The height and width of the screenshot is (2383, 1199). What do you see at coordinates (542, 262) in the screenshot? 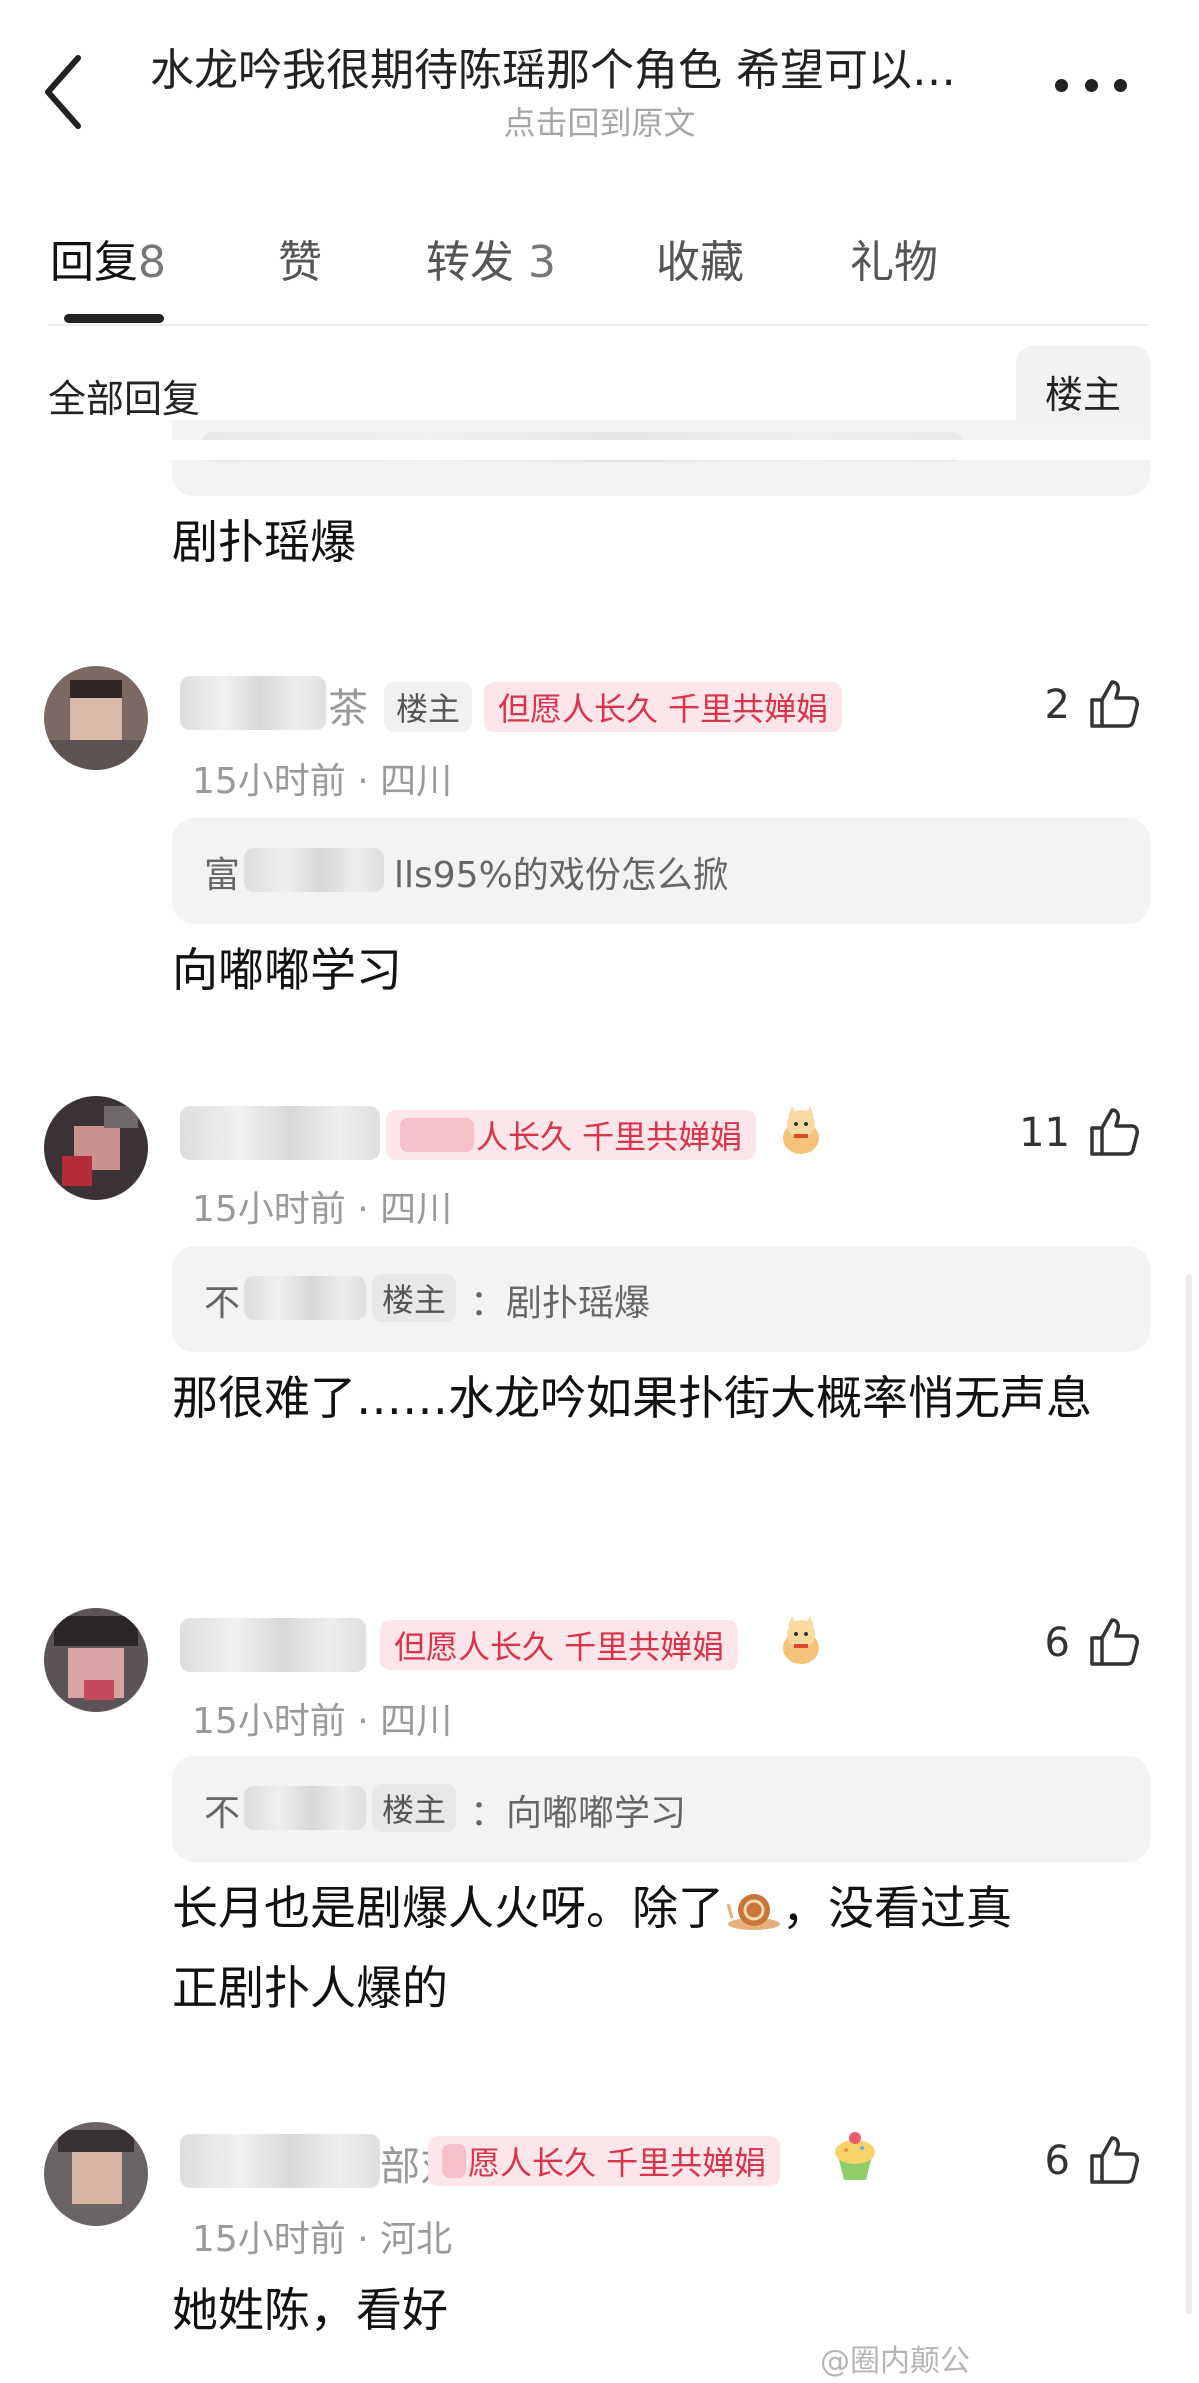
I see `tab-reposts-count: 3` at bounding box center [542, 262].